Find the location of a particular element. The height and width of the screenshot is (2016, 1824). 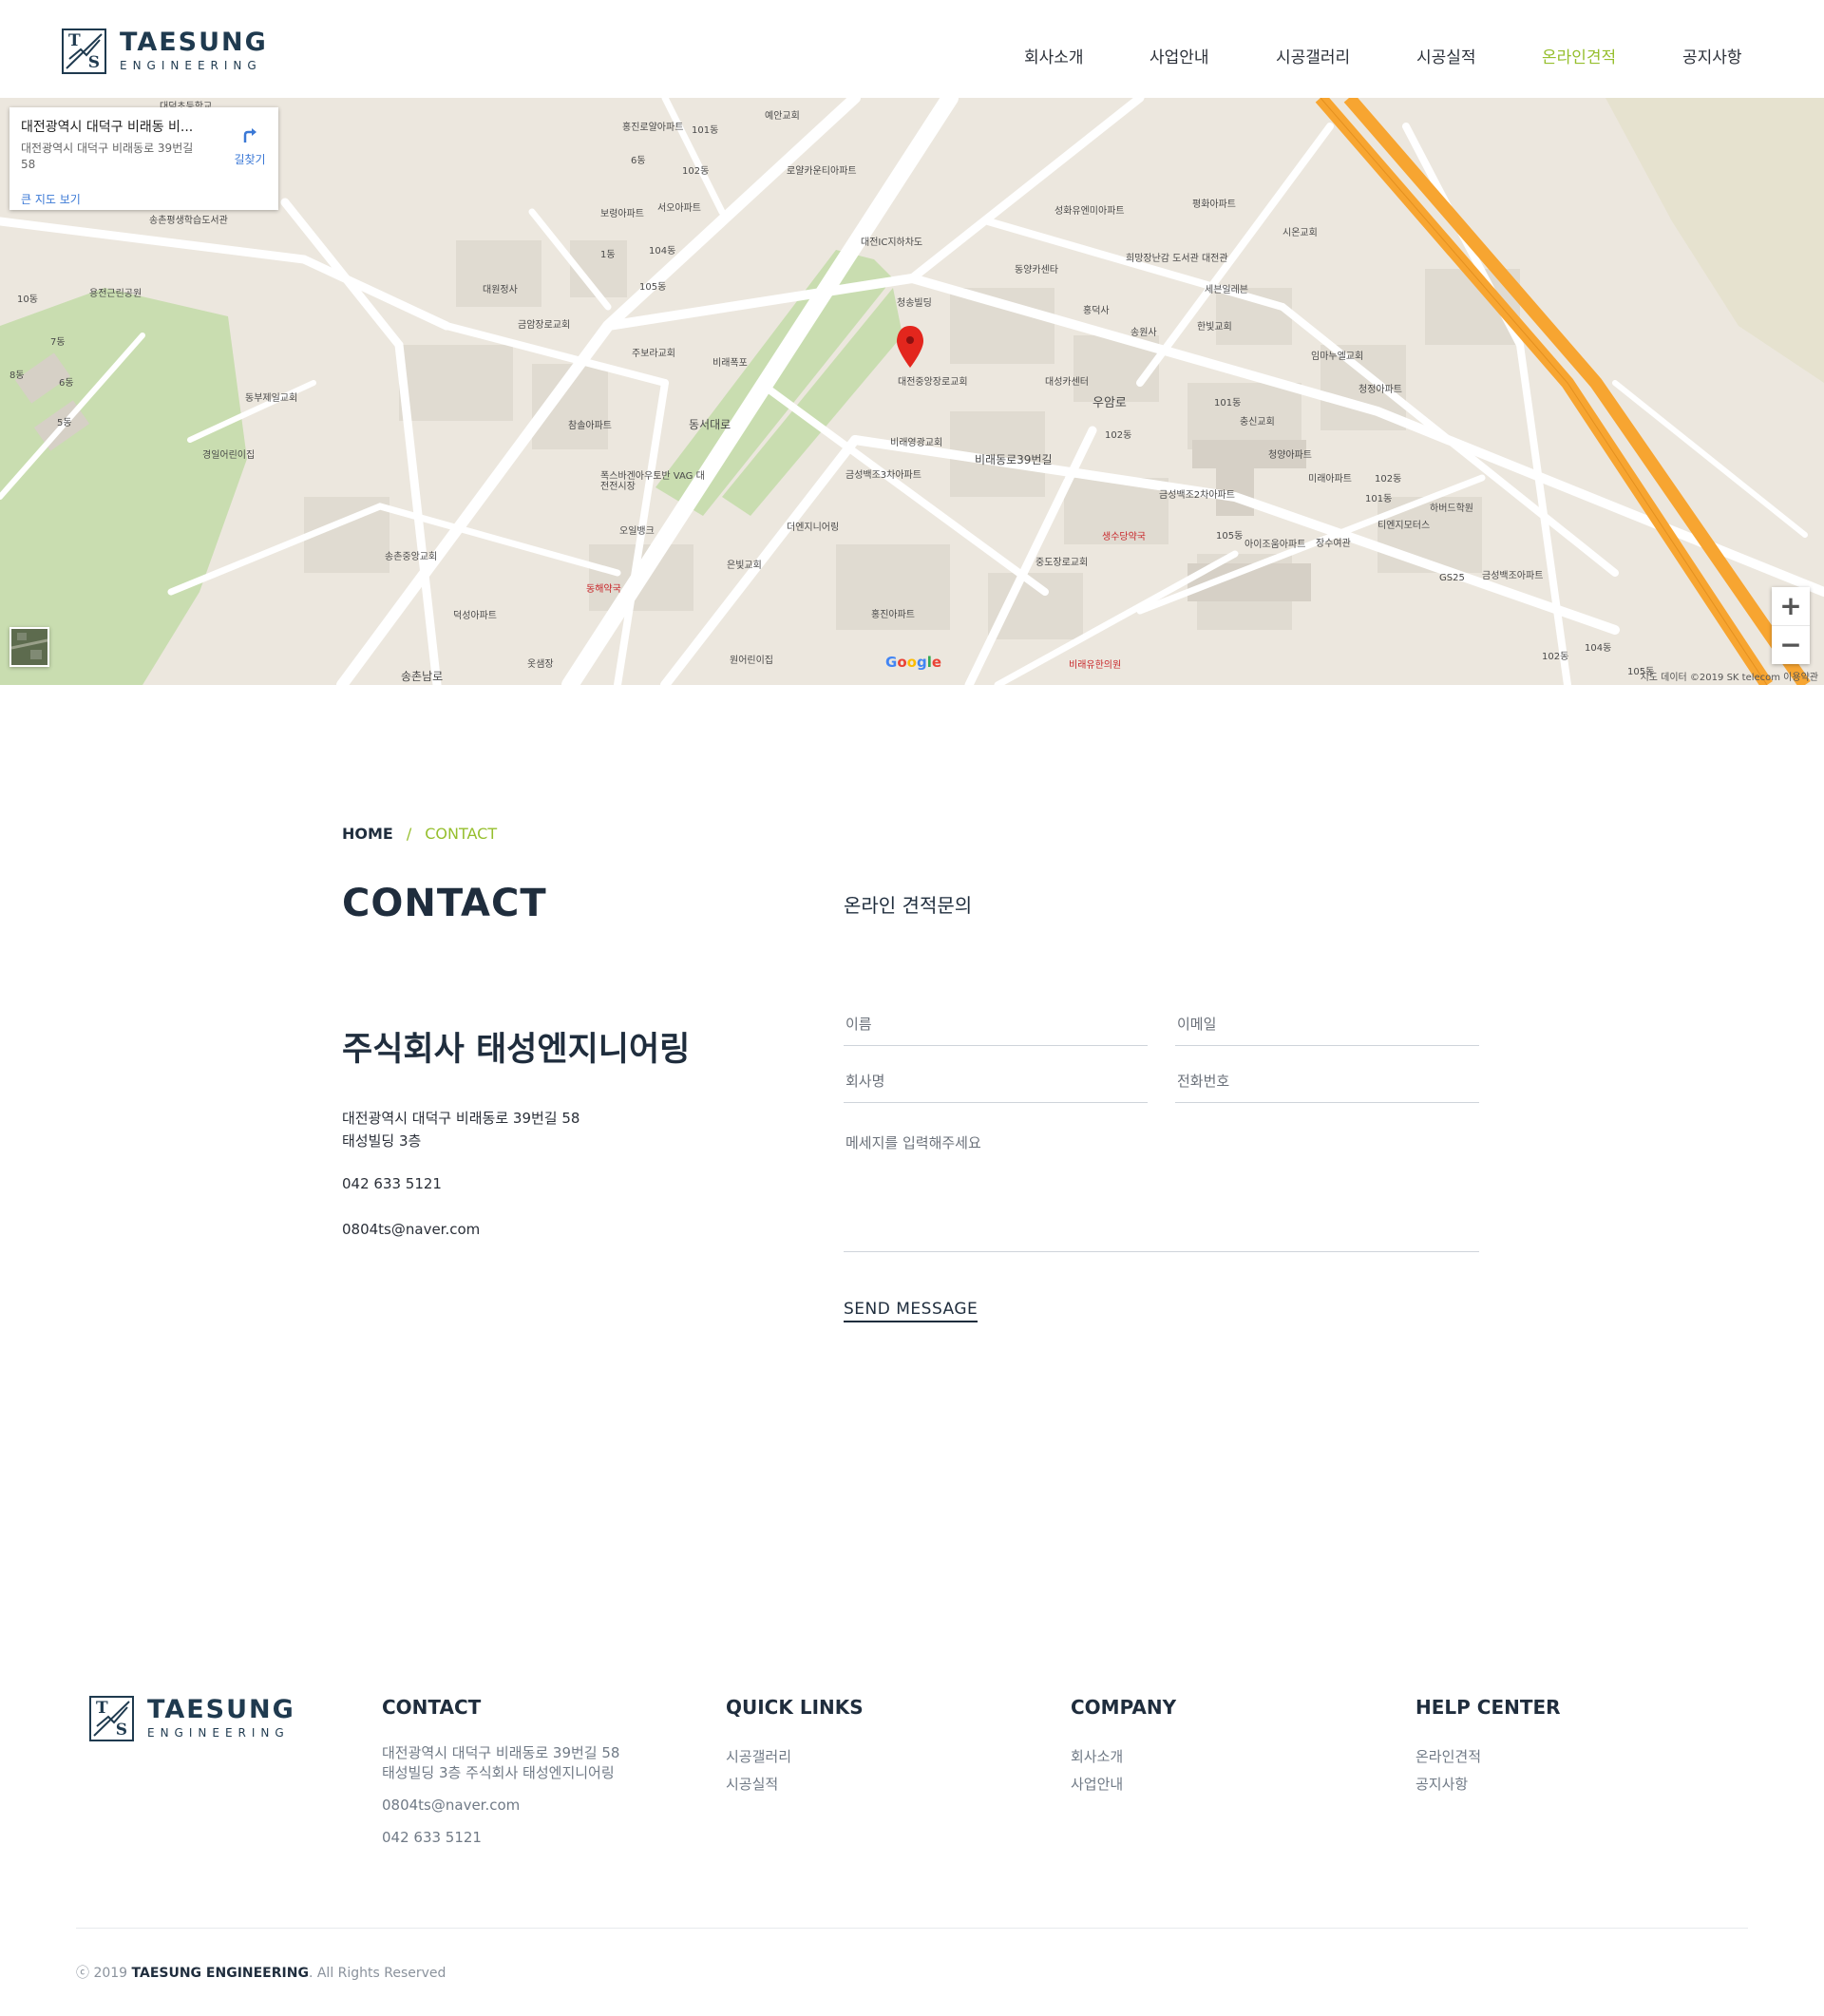

map-label: 청양아파트 is located at coordinates (1290, 455).